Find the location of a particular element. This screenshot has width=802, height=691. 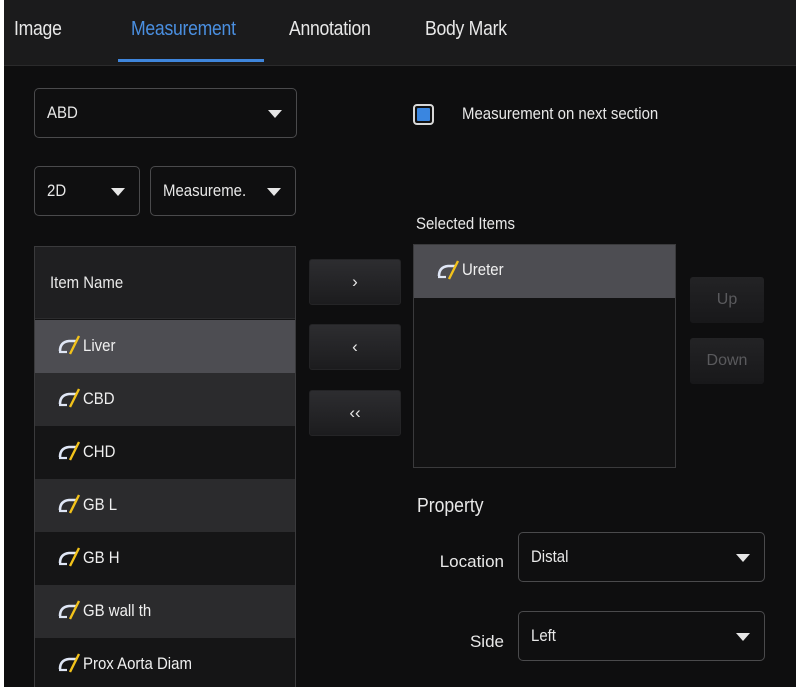

list-item-label: Prox Aorta Diam is located at coordinates (137, 663).